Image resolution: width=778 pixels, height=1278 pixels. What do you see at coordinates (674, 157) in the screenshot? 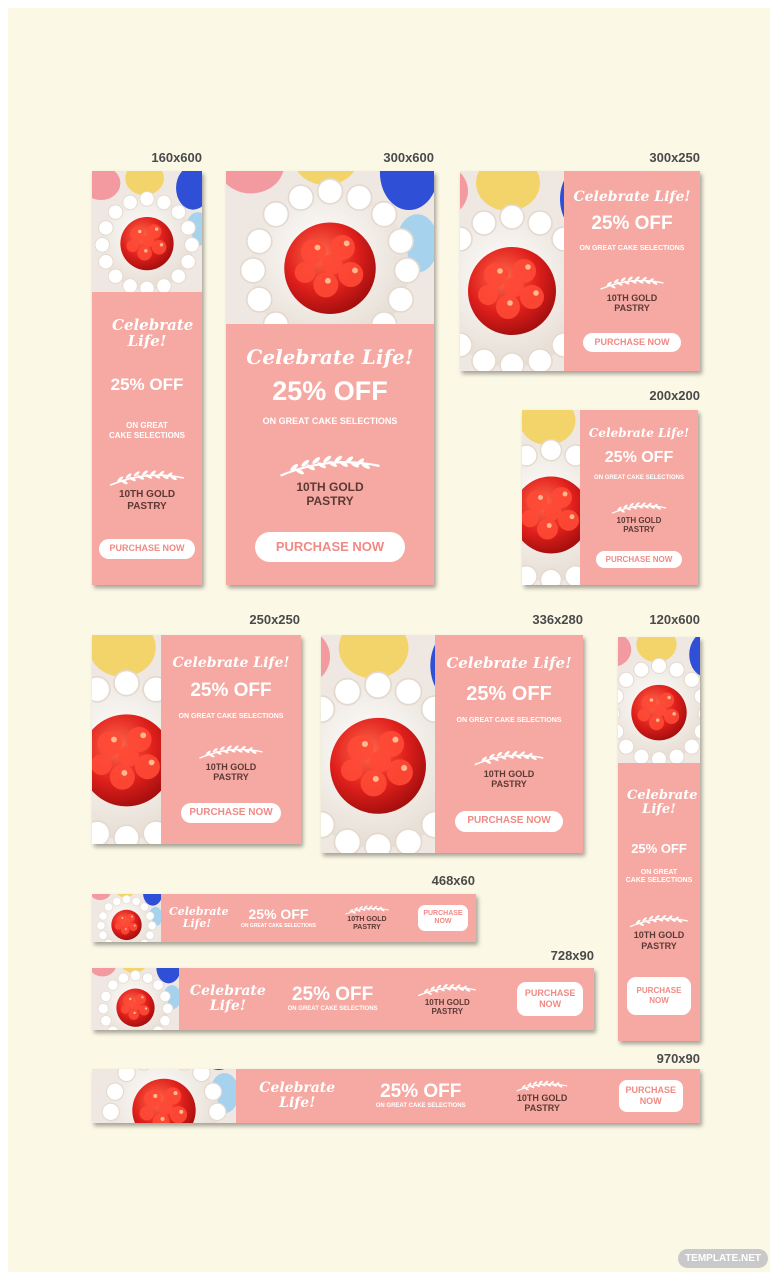
I see `size-label-300x250: 300x250` at bounding box center [674, 157].